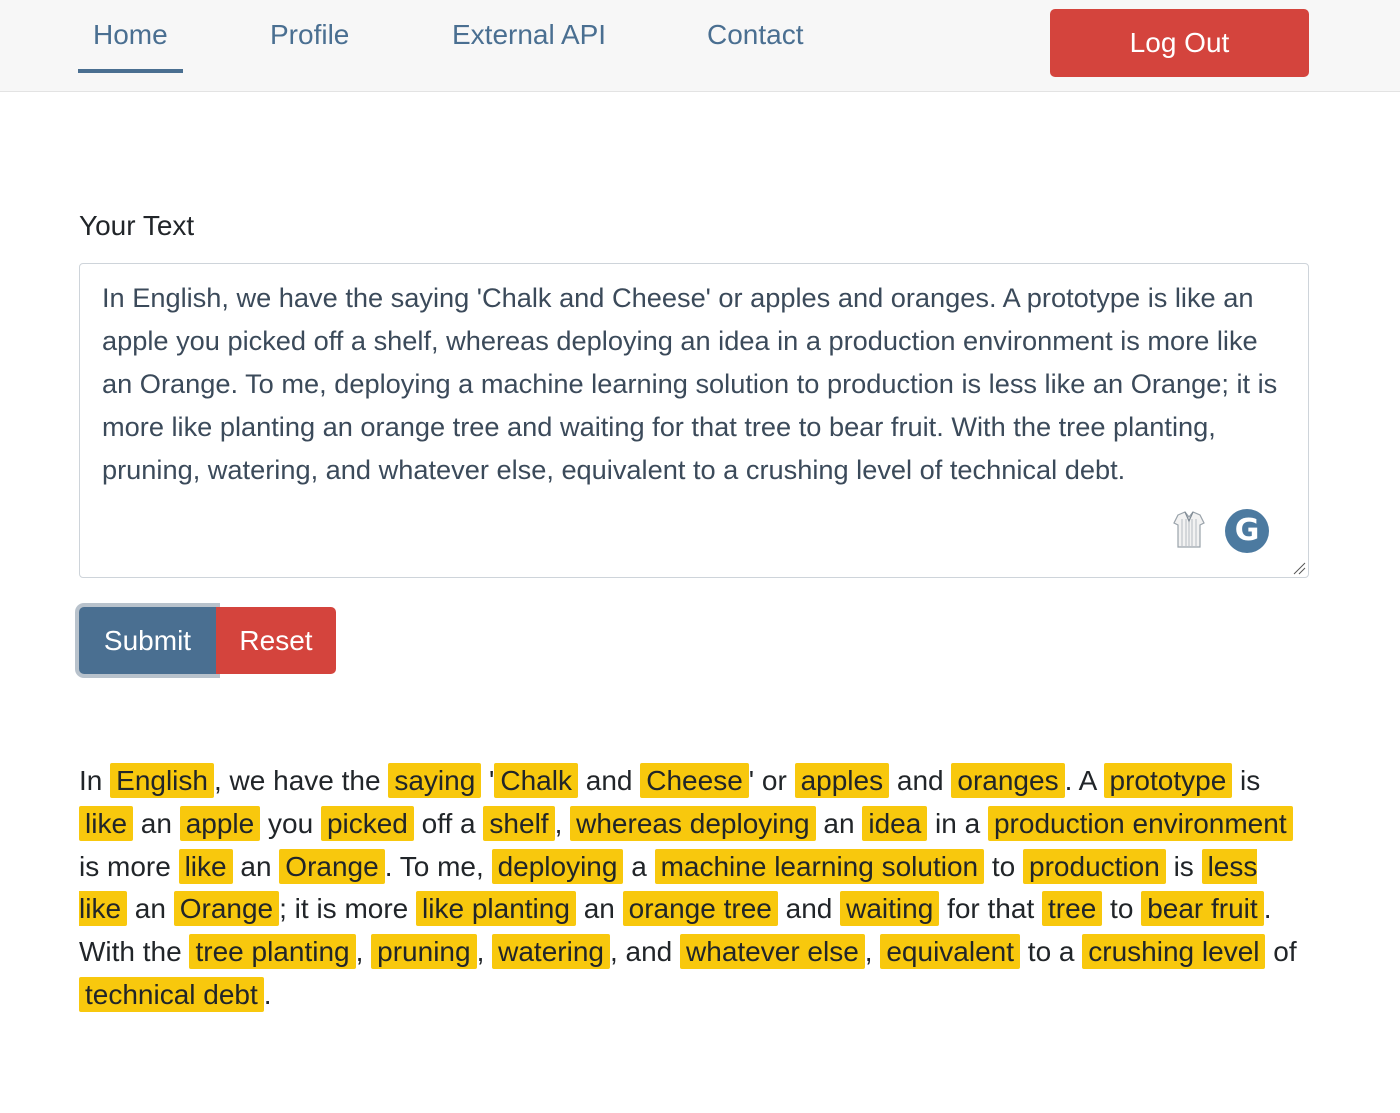  I want to click on result-text-segment: ' or, so click(771, 780).